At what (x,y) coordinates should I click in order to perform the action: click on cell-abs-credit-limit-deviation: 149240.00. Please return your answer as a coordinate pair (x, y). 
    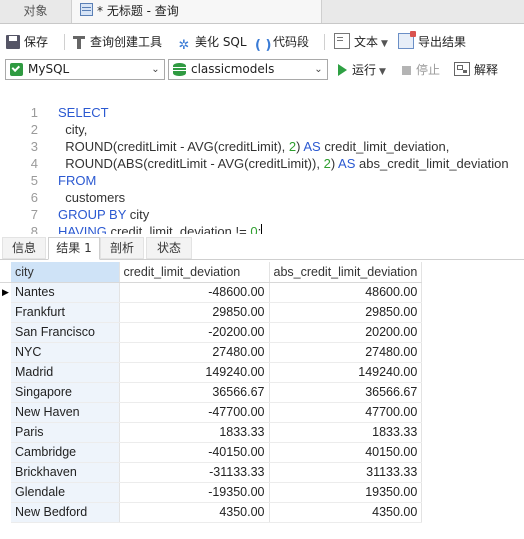
    Looking at the image, I should click on (346, 372).